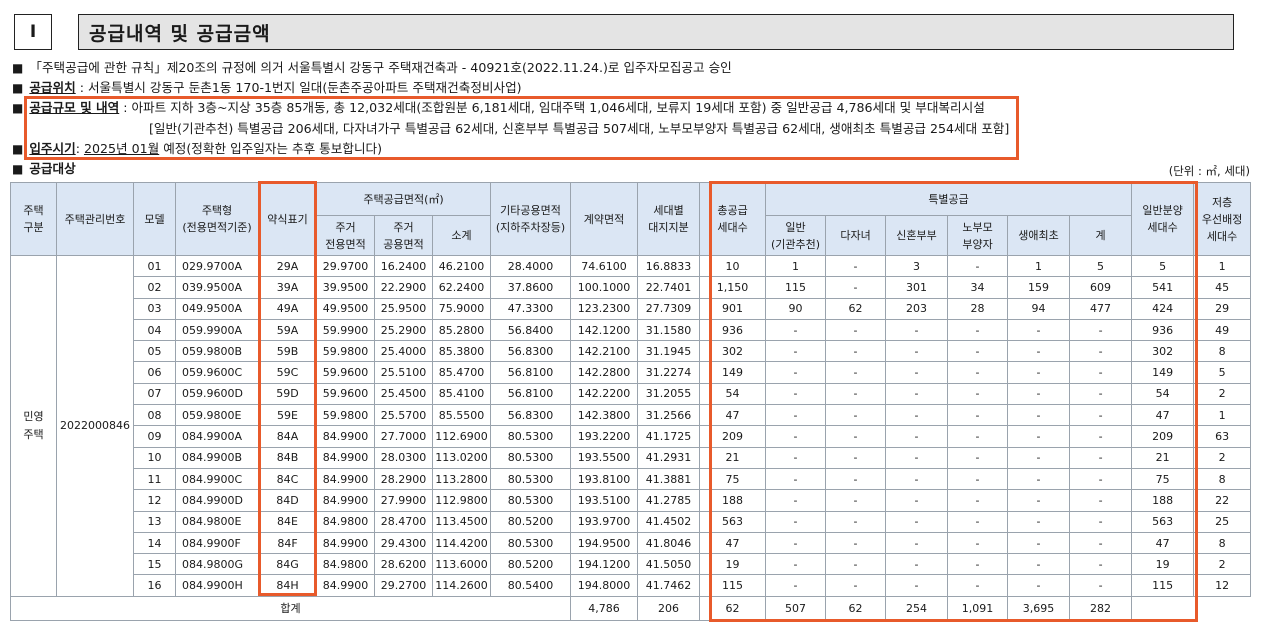  I want to click on contract-area-cell: 193.2200, so click(604, 436).